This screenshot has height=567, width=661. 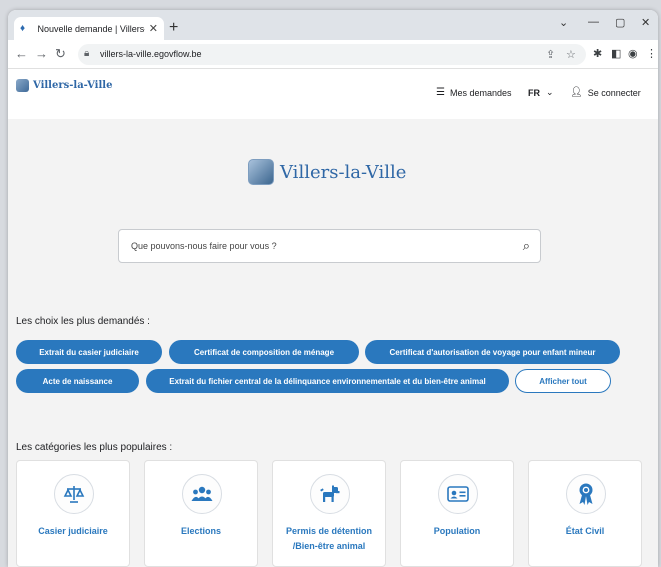 What do you see at coordinates (440, 92) in the screenshot?
I see `list-icon: ☰` at bounding box center [440, 92].